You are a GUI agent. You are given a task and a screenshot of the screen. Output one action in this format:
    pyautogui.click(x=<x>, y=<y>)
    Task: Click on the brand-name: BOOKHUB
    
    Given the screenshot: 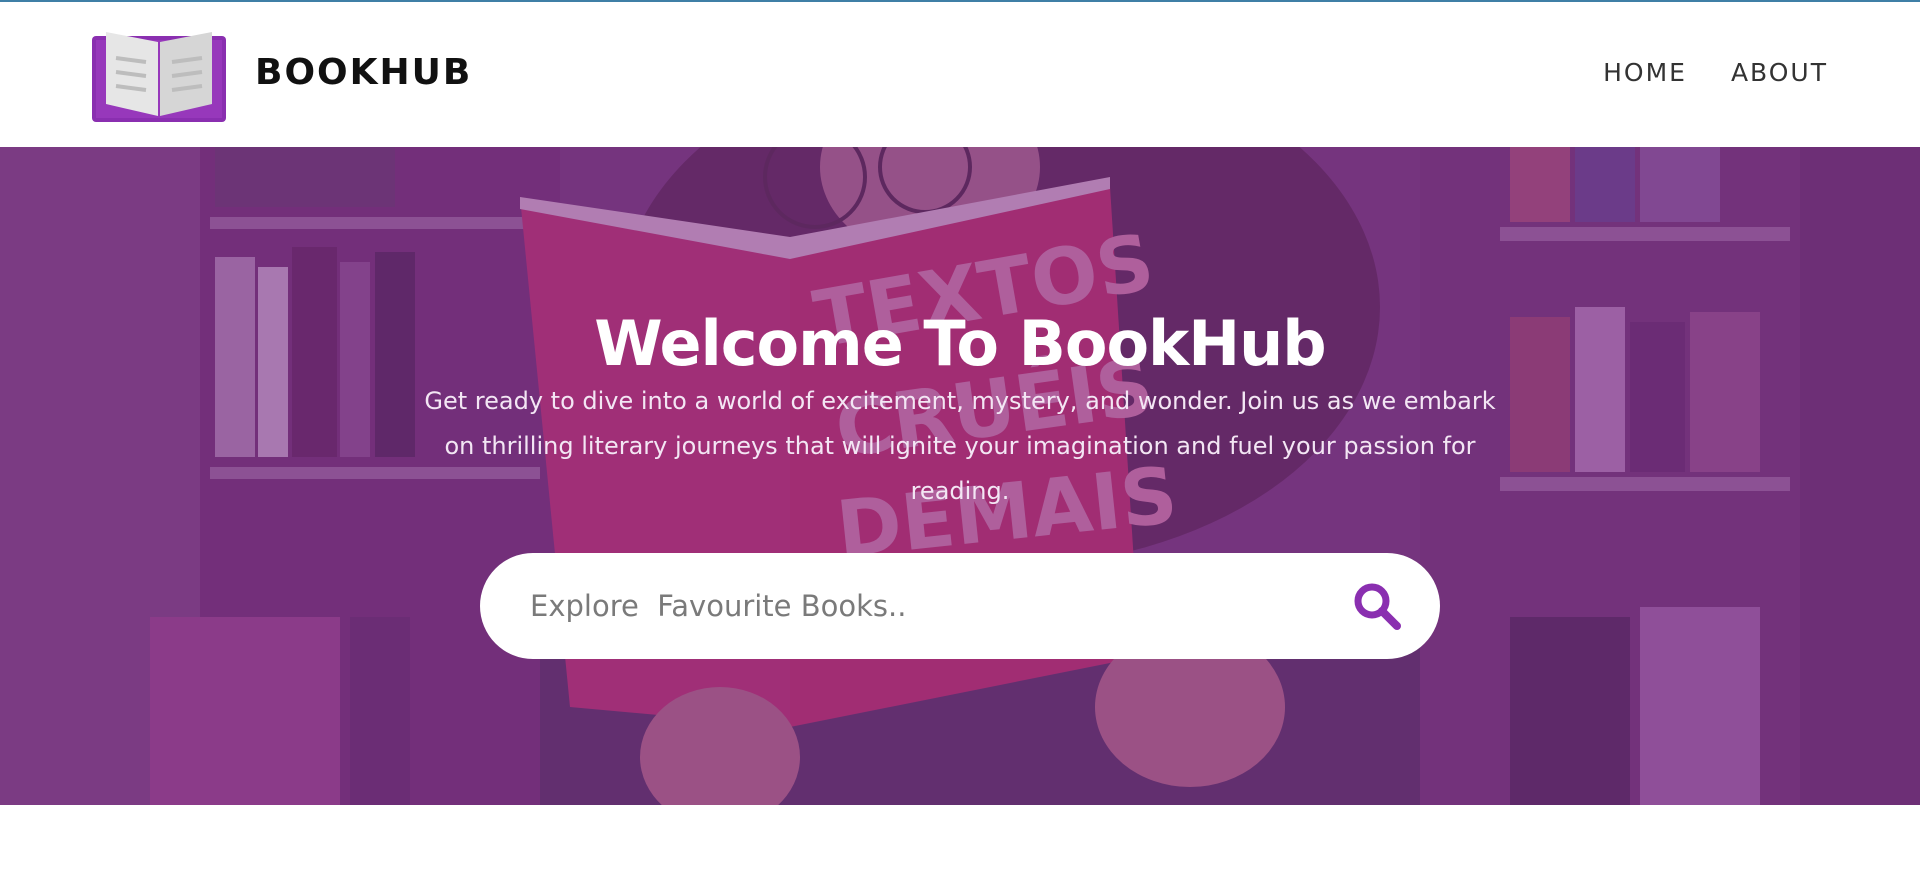 What is the action you would take?
    pyautogui.click(x=363, y=72)
    